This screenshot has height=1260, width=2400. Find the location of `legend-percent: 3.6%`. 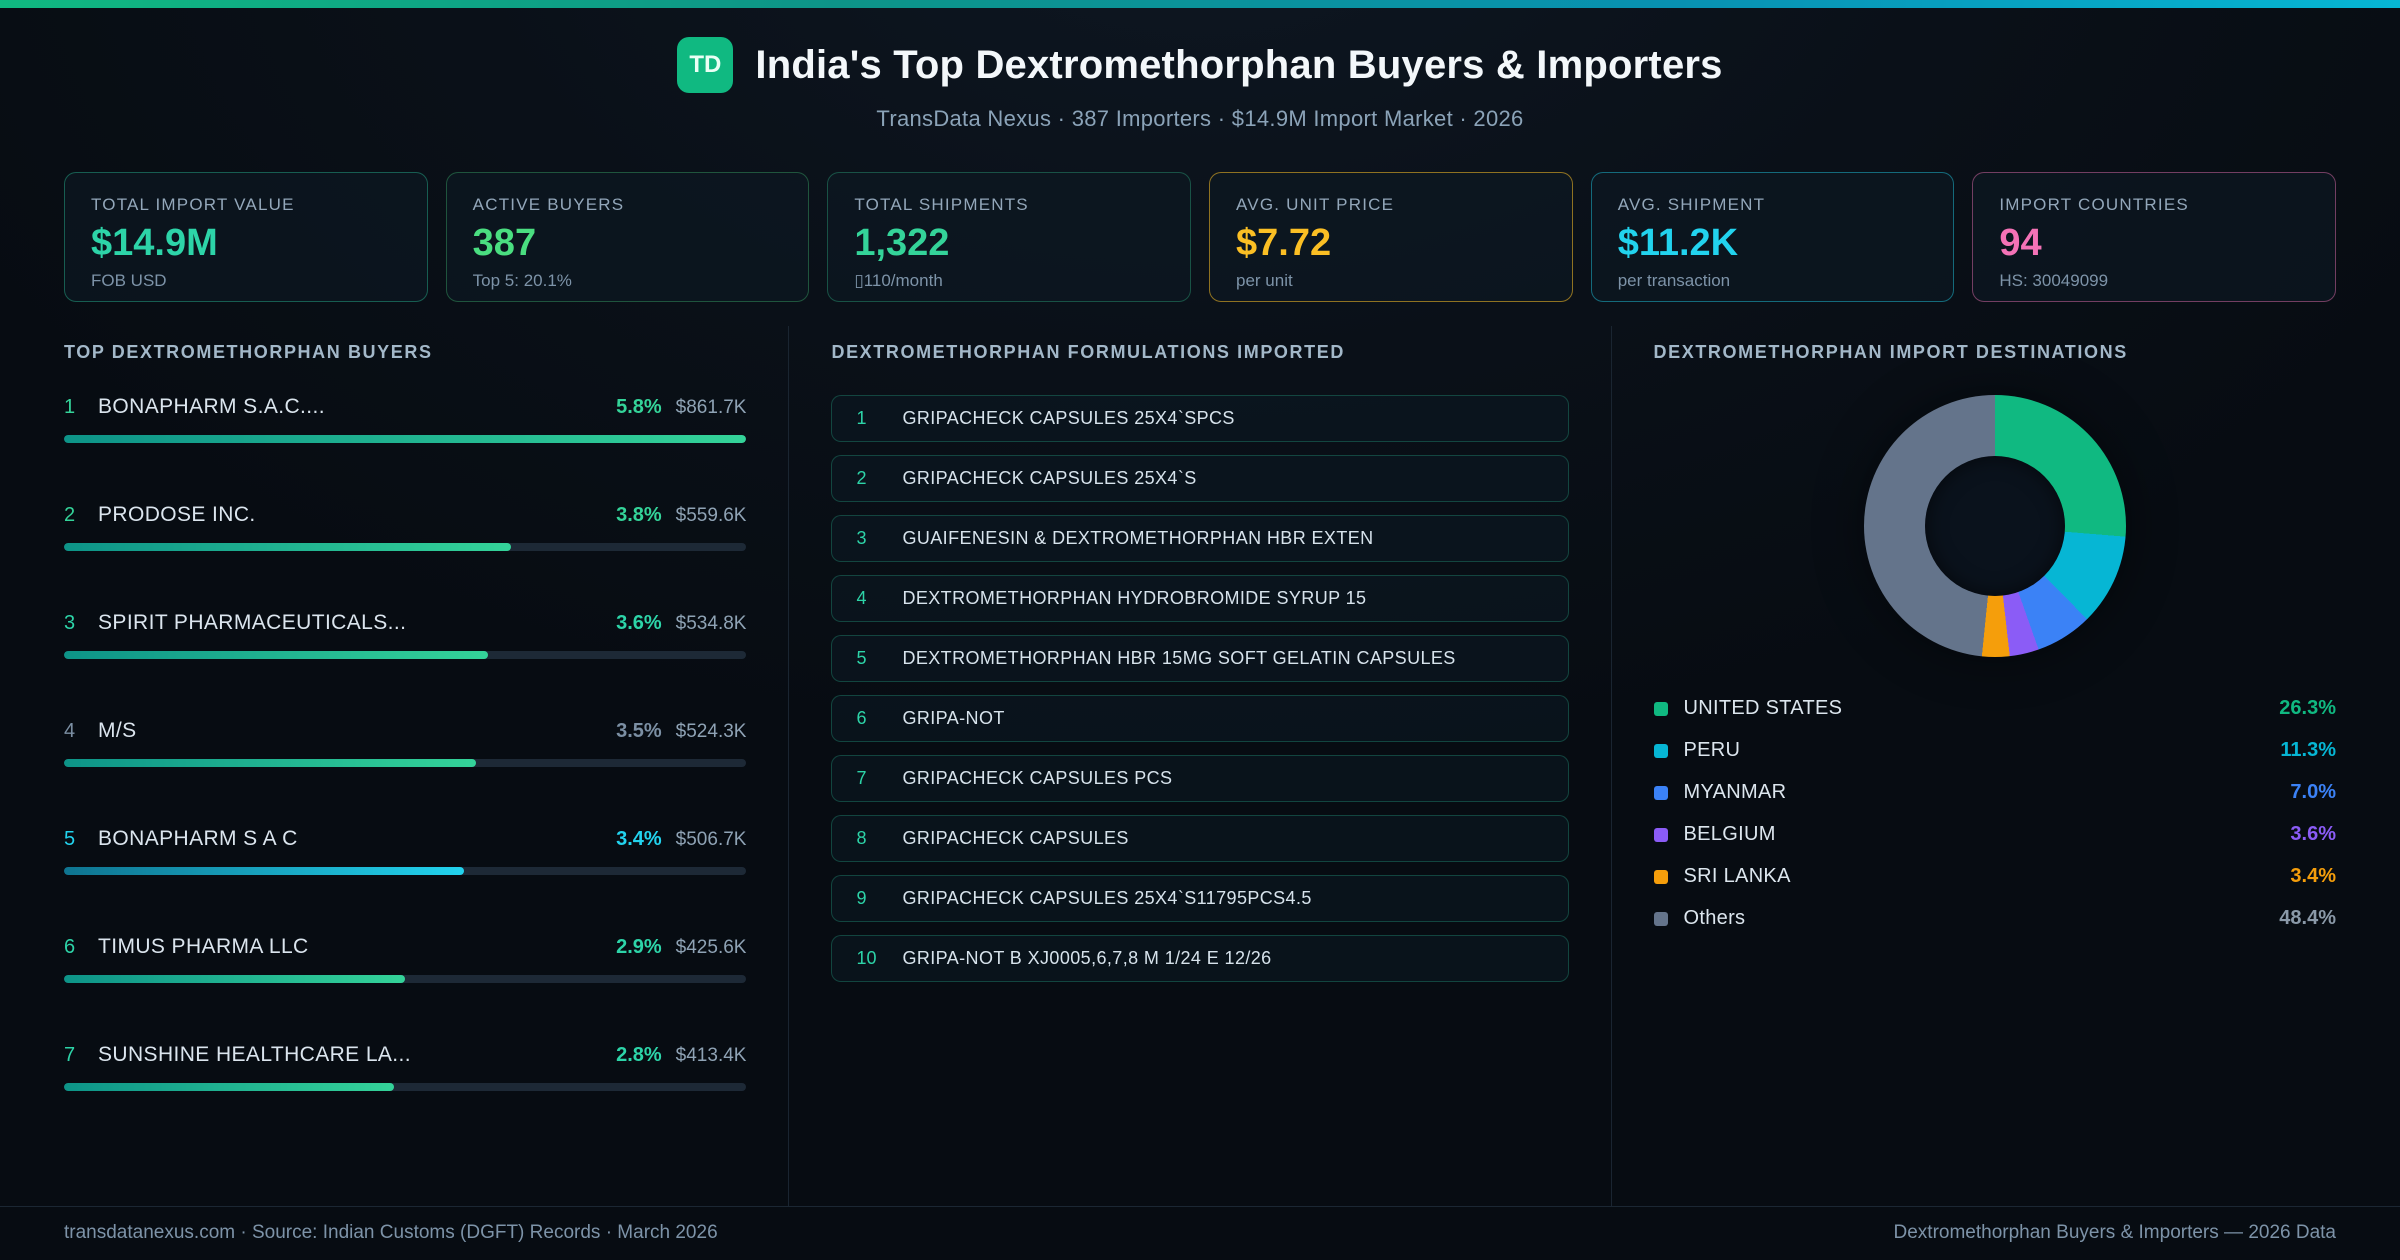

legend-percent: 3.6% is located at coordinates (2313, 834).